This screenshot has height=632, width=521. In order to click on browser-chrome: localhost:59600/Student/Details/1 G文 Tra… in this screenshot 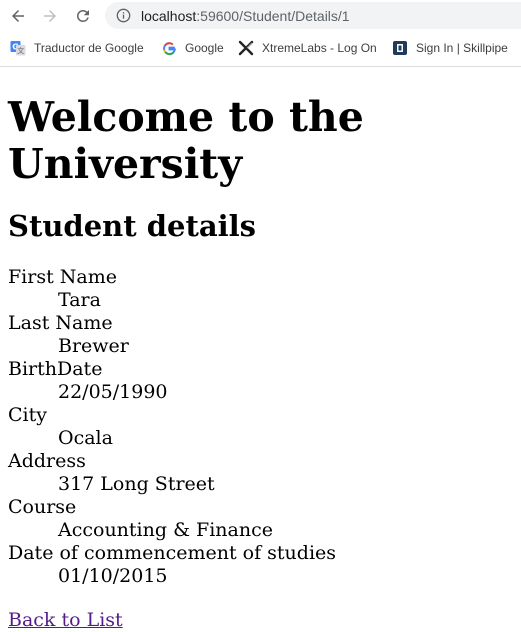, I will do `click(260, 33)`.